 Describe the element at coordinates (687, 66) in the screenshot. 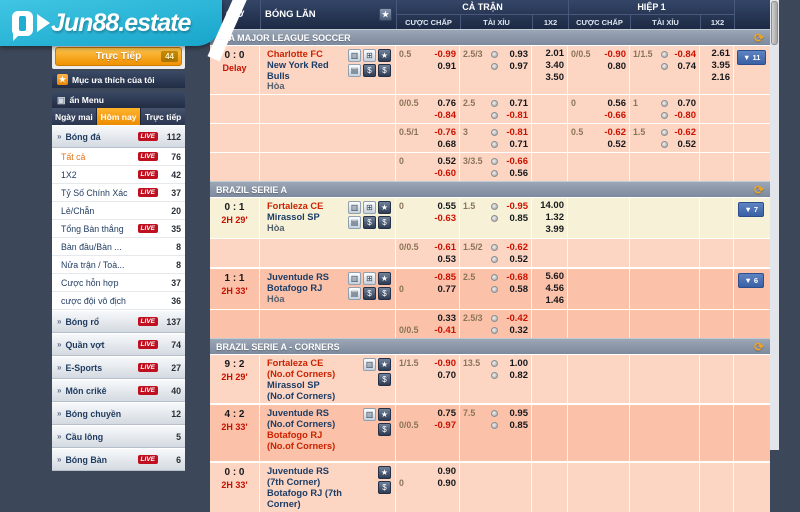

I see `odds-value: 0.74` at that location.